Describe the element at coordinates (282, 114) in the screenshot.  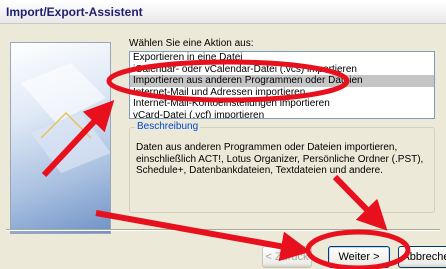
I see `list-item: vCard-Datei (.vcf) importieren` at that location.